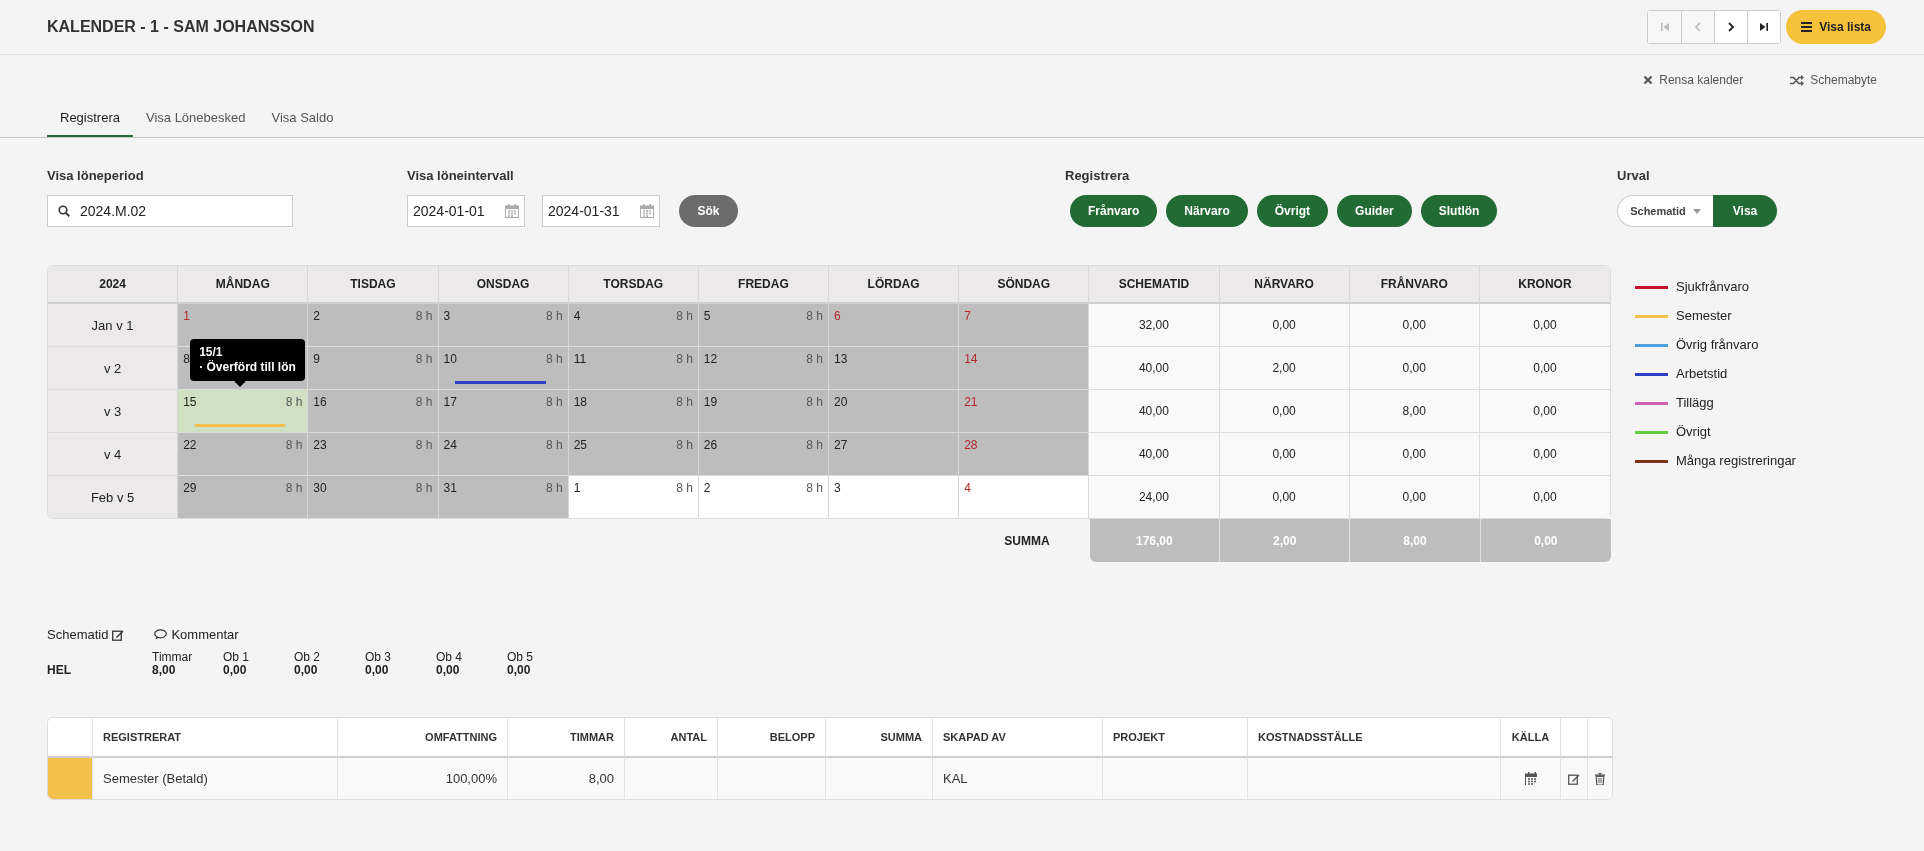 This screenshot has width=1924, height=851. Describe the element at coordinates (1207, 211) in the screenshot. I see `register-button: Närvaro` at that location.